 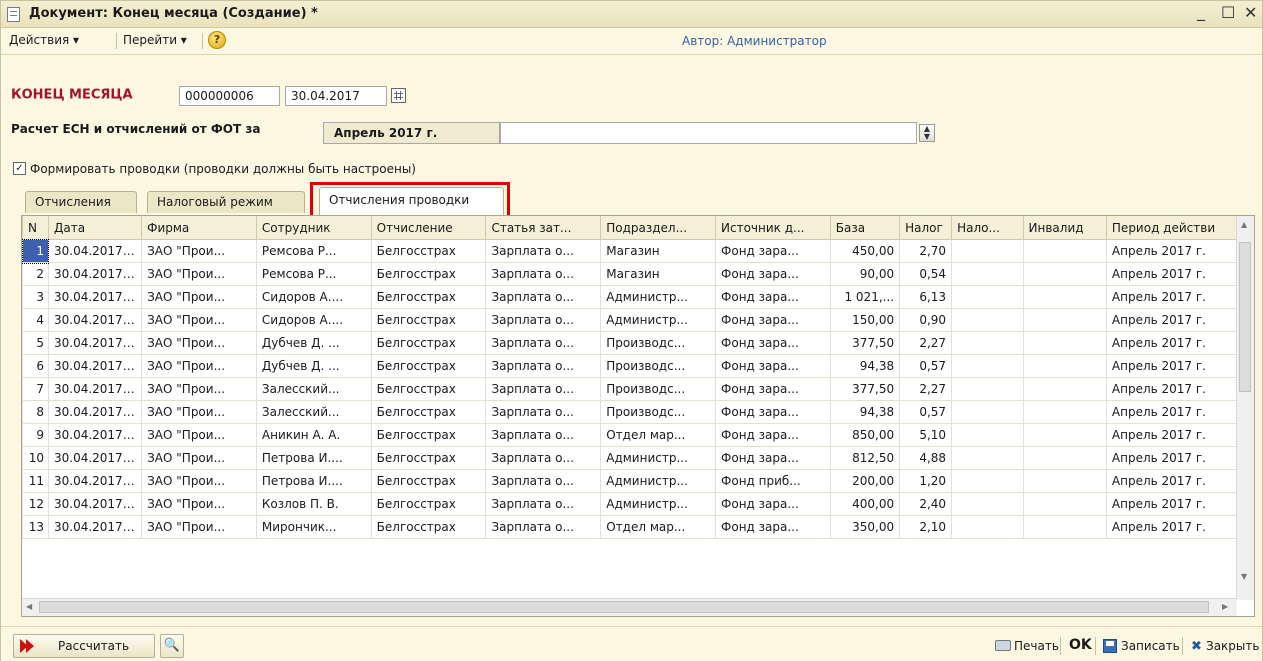 What do you see at coordinates (36, 251) in the screenshot?
I see `table-cell: 1` at bounding box center [36, 251].